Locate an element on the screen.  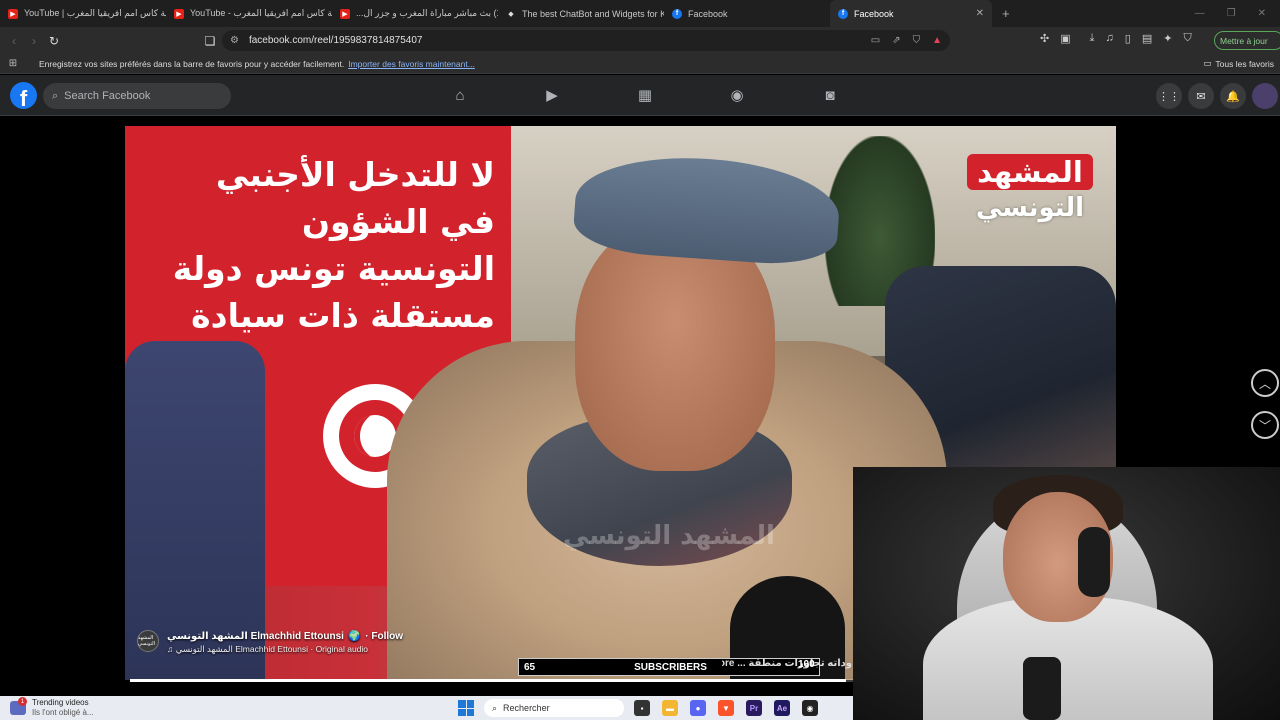
channel-logo-line1: المشهد is located at coordinates (1030, 172).